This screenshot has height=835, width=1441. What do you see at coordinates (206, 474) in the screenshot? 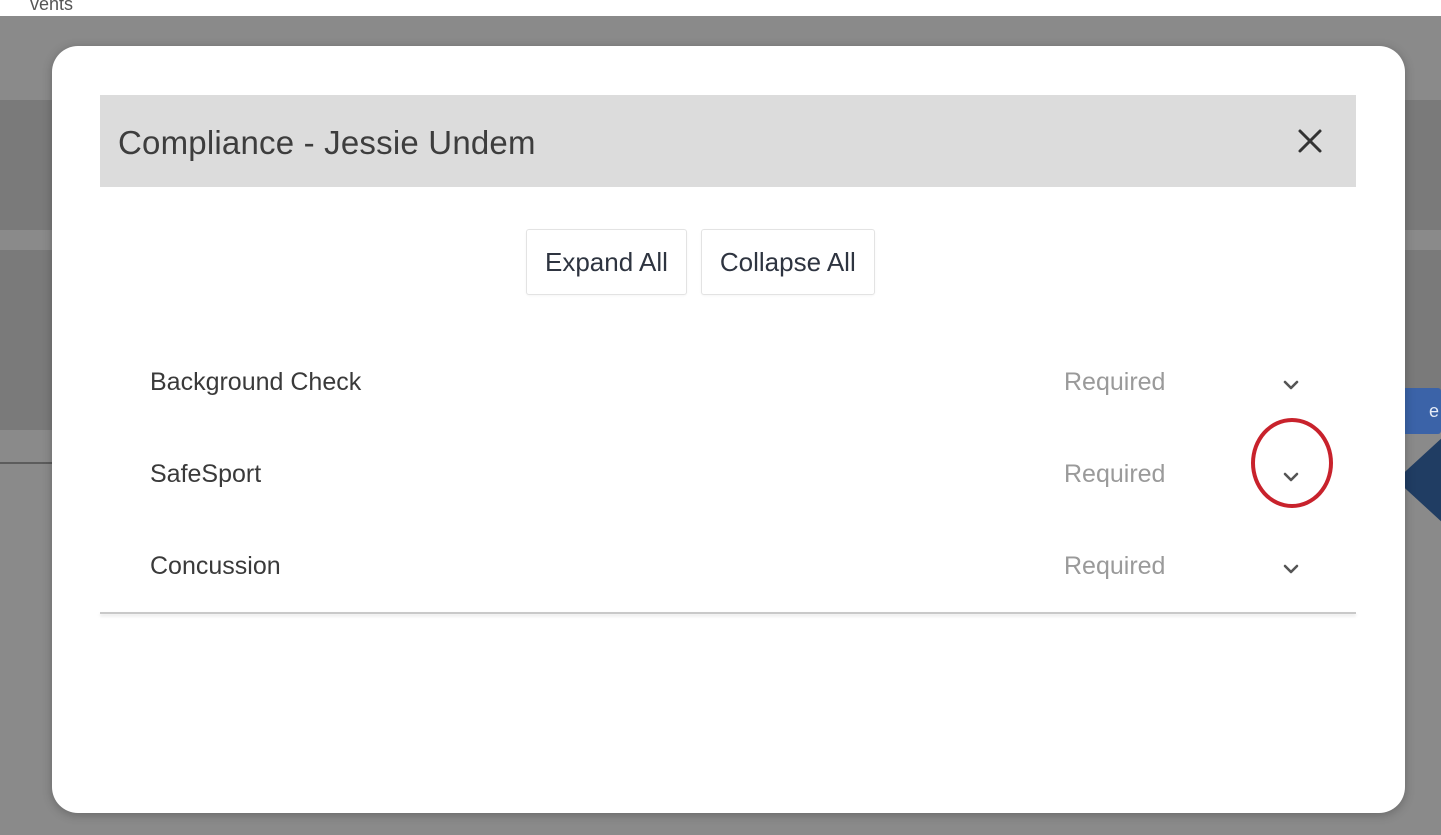
I see `compliance-item-label: SafeSport` at bounding box center [206, 474].